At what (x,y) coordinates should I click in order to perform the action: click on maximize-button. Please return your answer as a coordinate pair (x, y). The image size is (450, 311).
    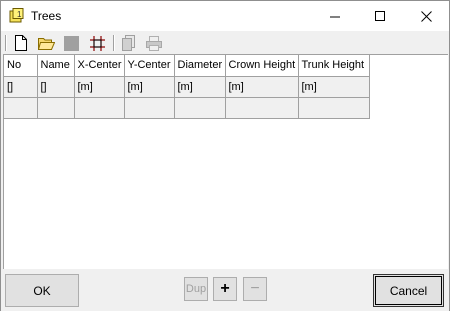
    Looking at the image, I should click on (380, 16).